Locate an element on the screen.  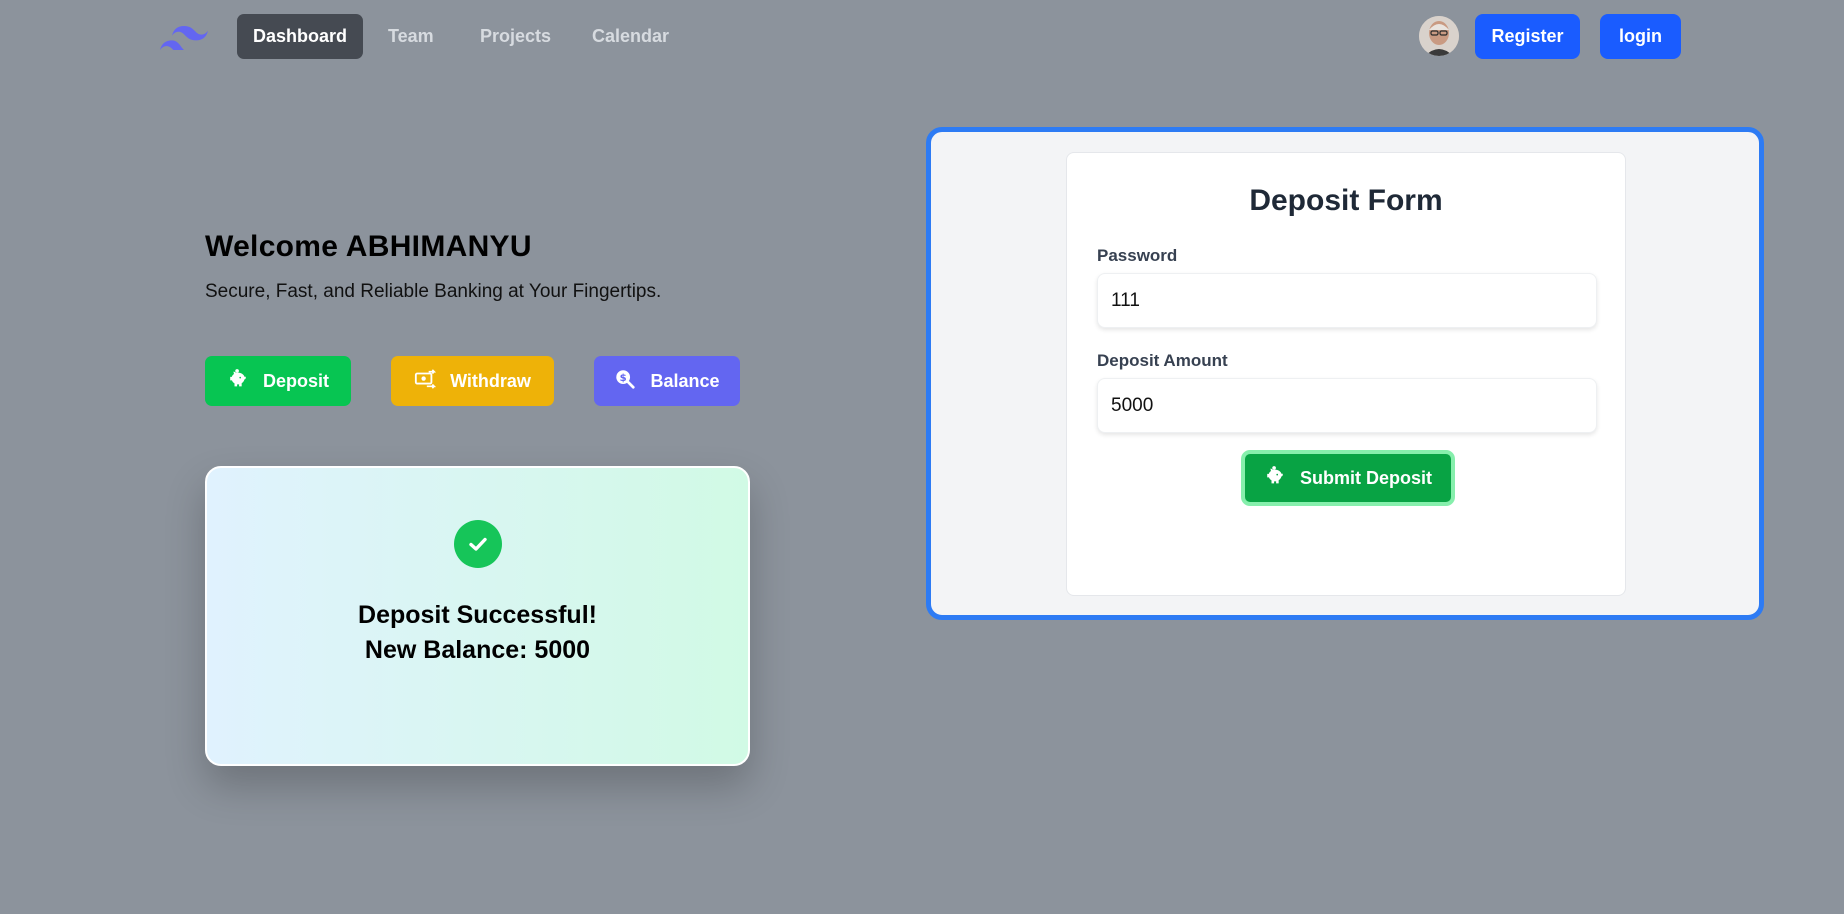
search-dollar-icon: $ is located at coordinates (625, 381).